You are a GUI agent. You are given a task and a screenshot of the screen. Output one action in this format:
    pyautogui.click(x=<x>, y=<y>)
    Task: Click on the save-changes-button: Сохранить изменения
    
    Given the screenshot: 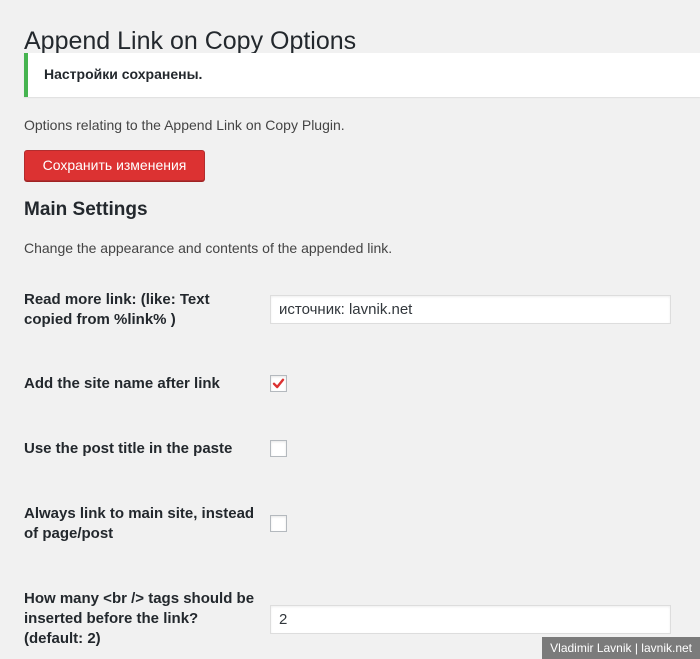 What is the action you would take?
    pyautogui.click(x=114, y=165)
    